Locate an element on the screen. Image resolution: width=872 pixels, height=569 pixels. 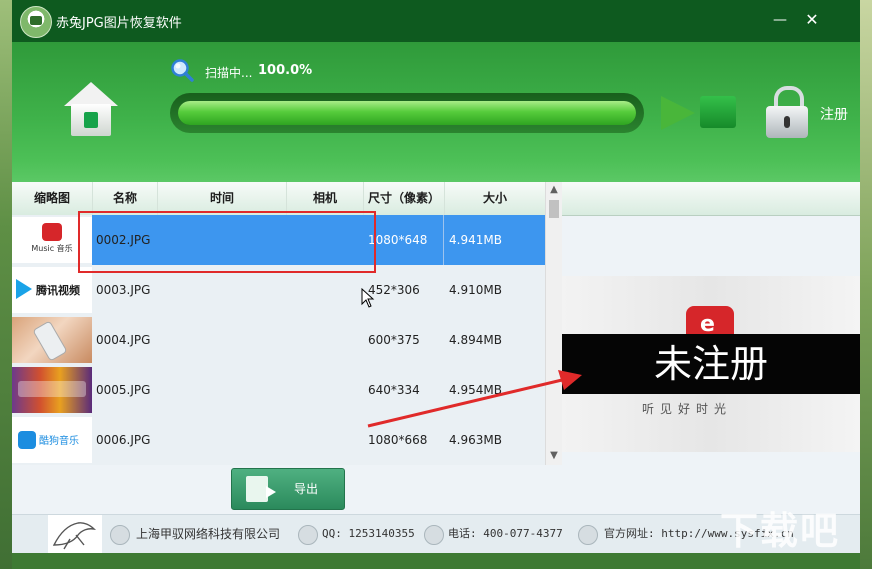
export-icon is located at coordinates (261, 489).